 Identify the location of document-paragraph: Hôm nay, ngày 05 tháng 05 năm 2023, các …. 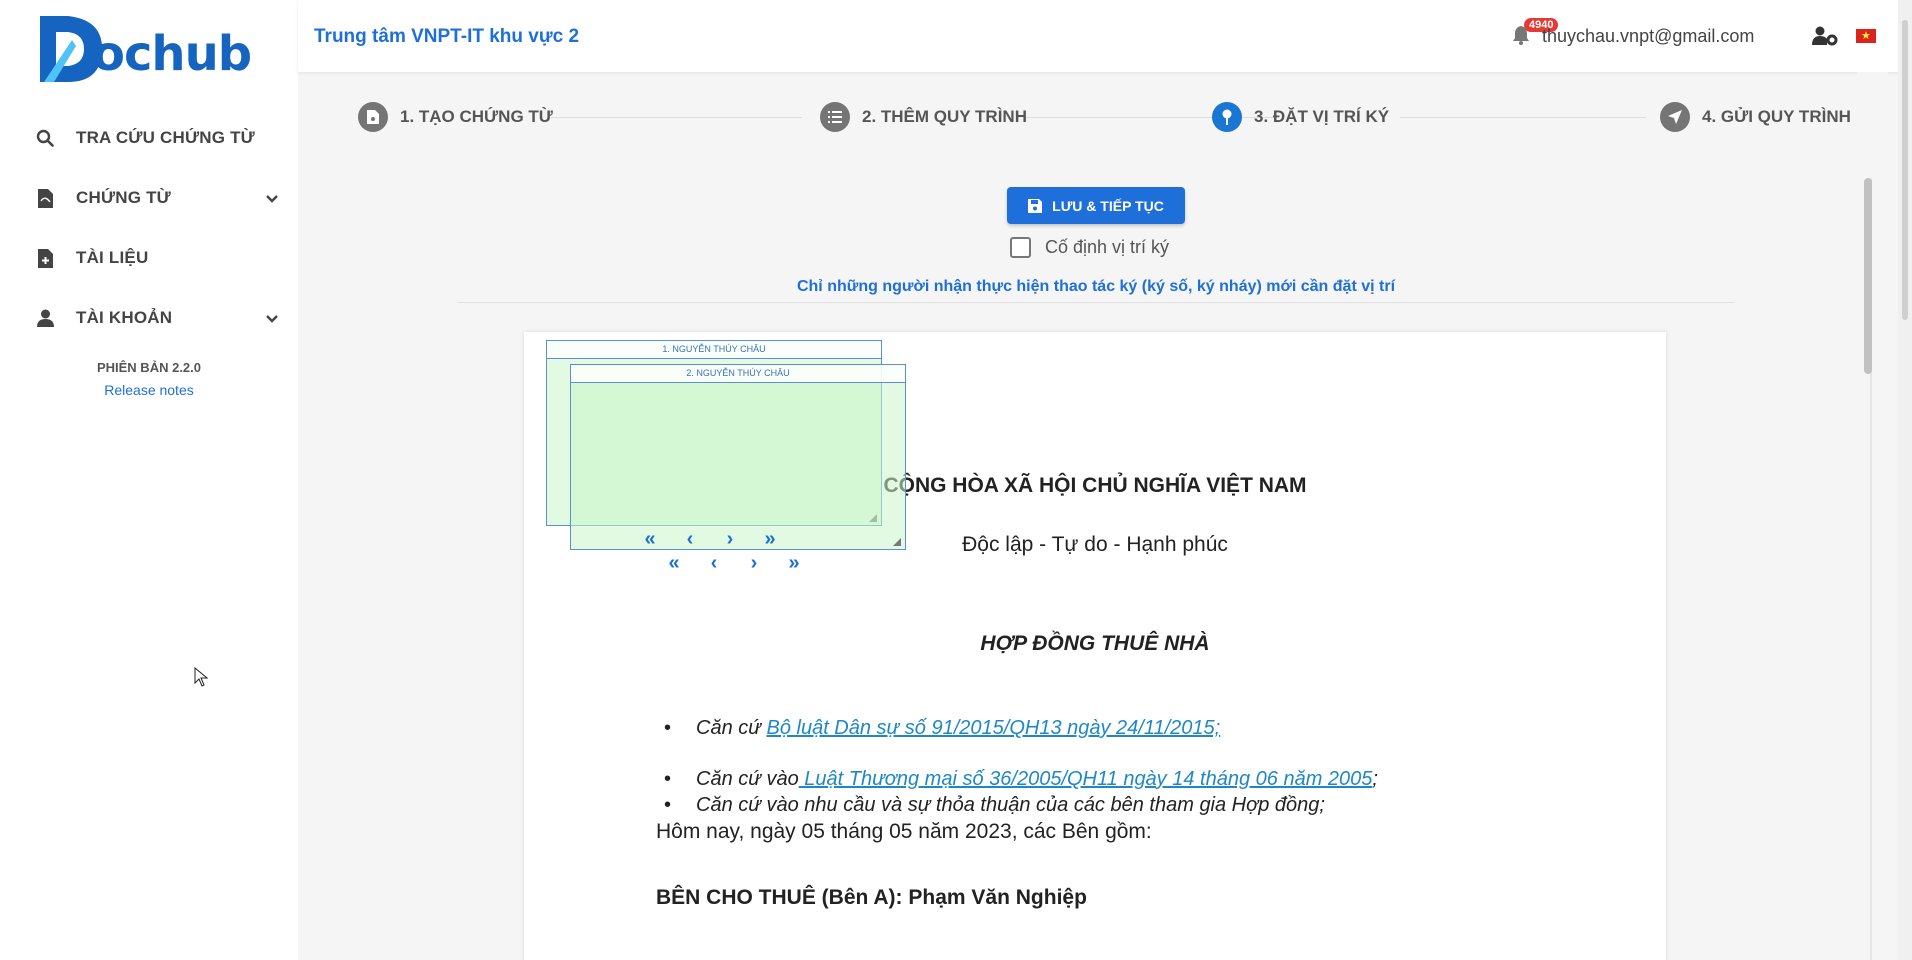
(904, 831).